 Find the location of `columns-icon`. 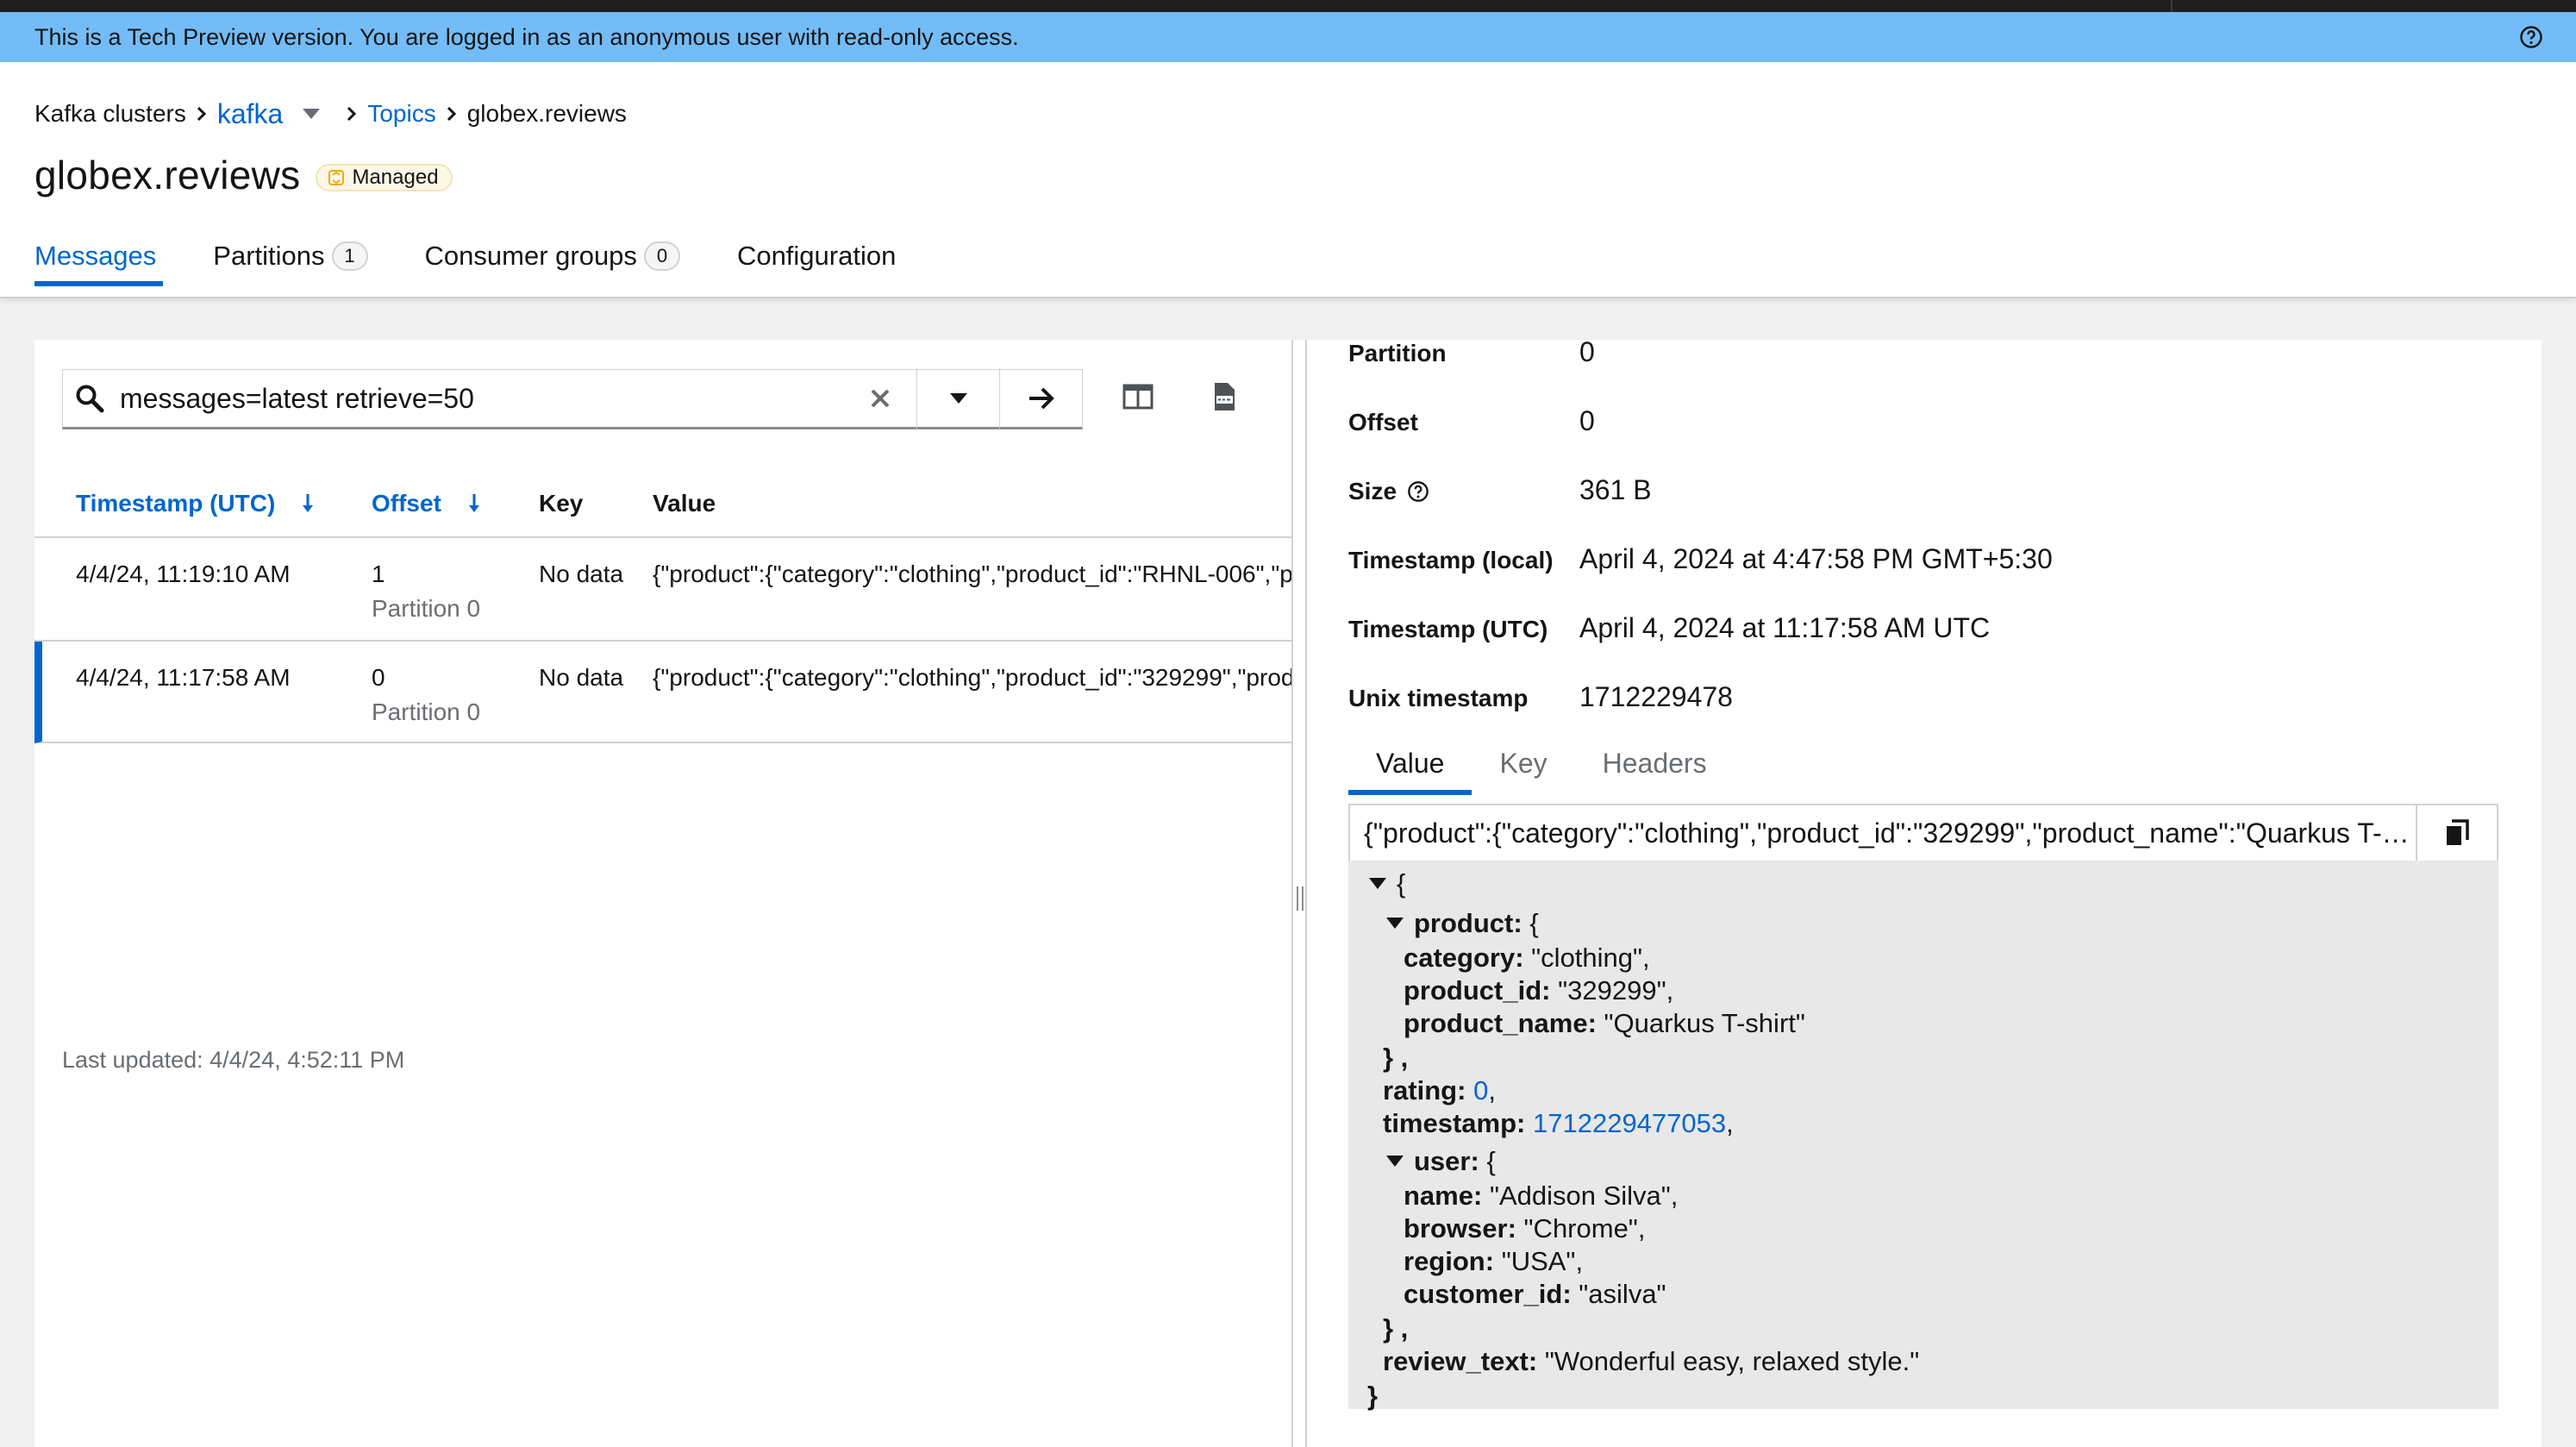

columns-icon is located at coordinates (1138, 396).